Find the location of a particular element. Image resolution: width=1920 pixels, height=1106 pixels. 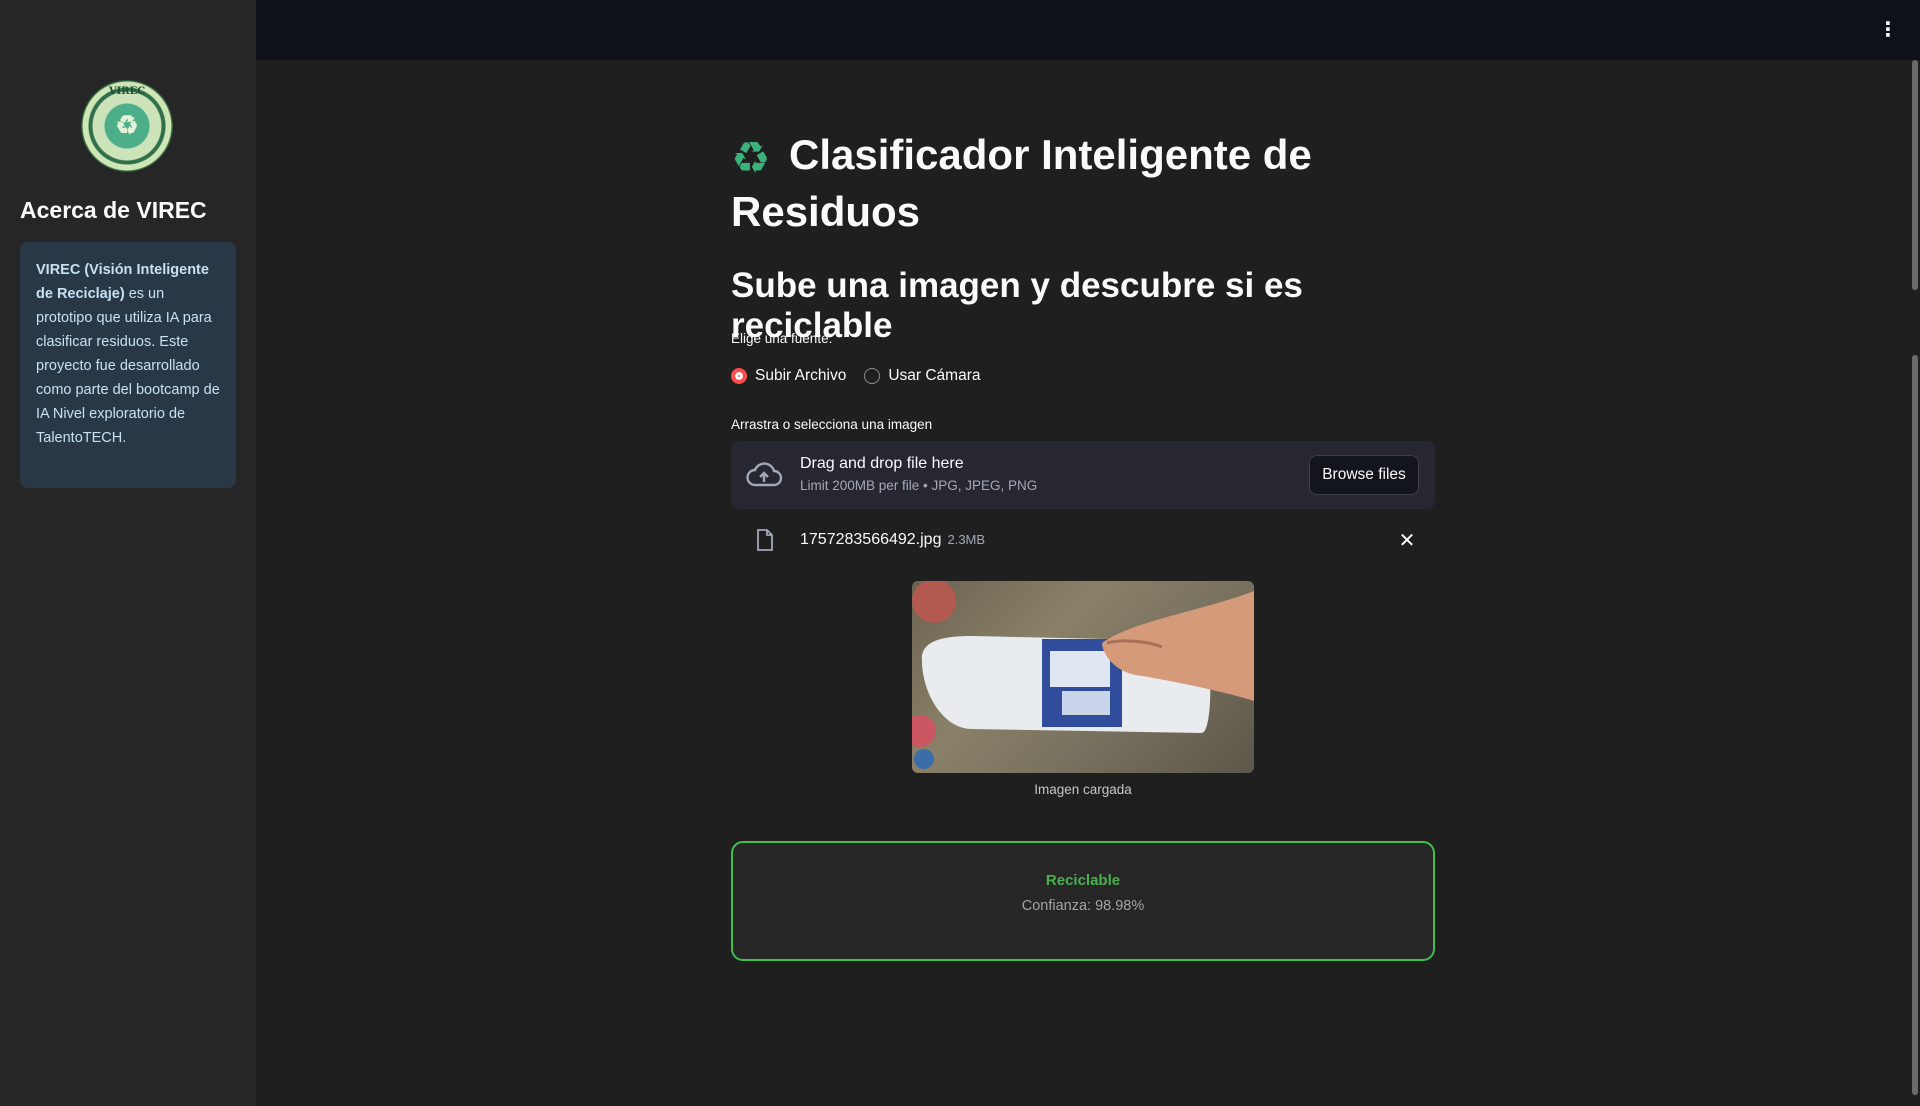

page-title-text: Clasificador Inteligente de Residuos is located at coordinates (1021, 183).